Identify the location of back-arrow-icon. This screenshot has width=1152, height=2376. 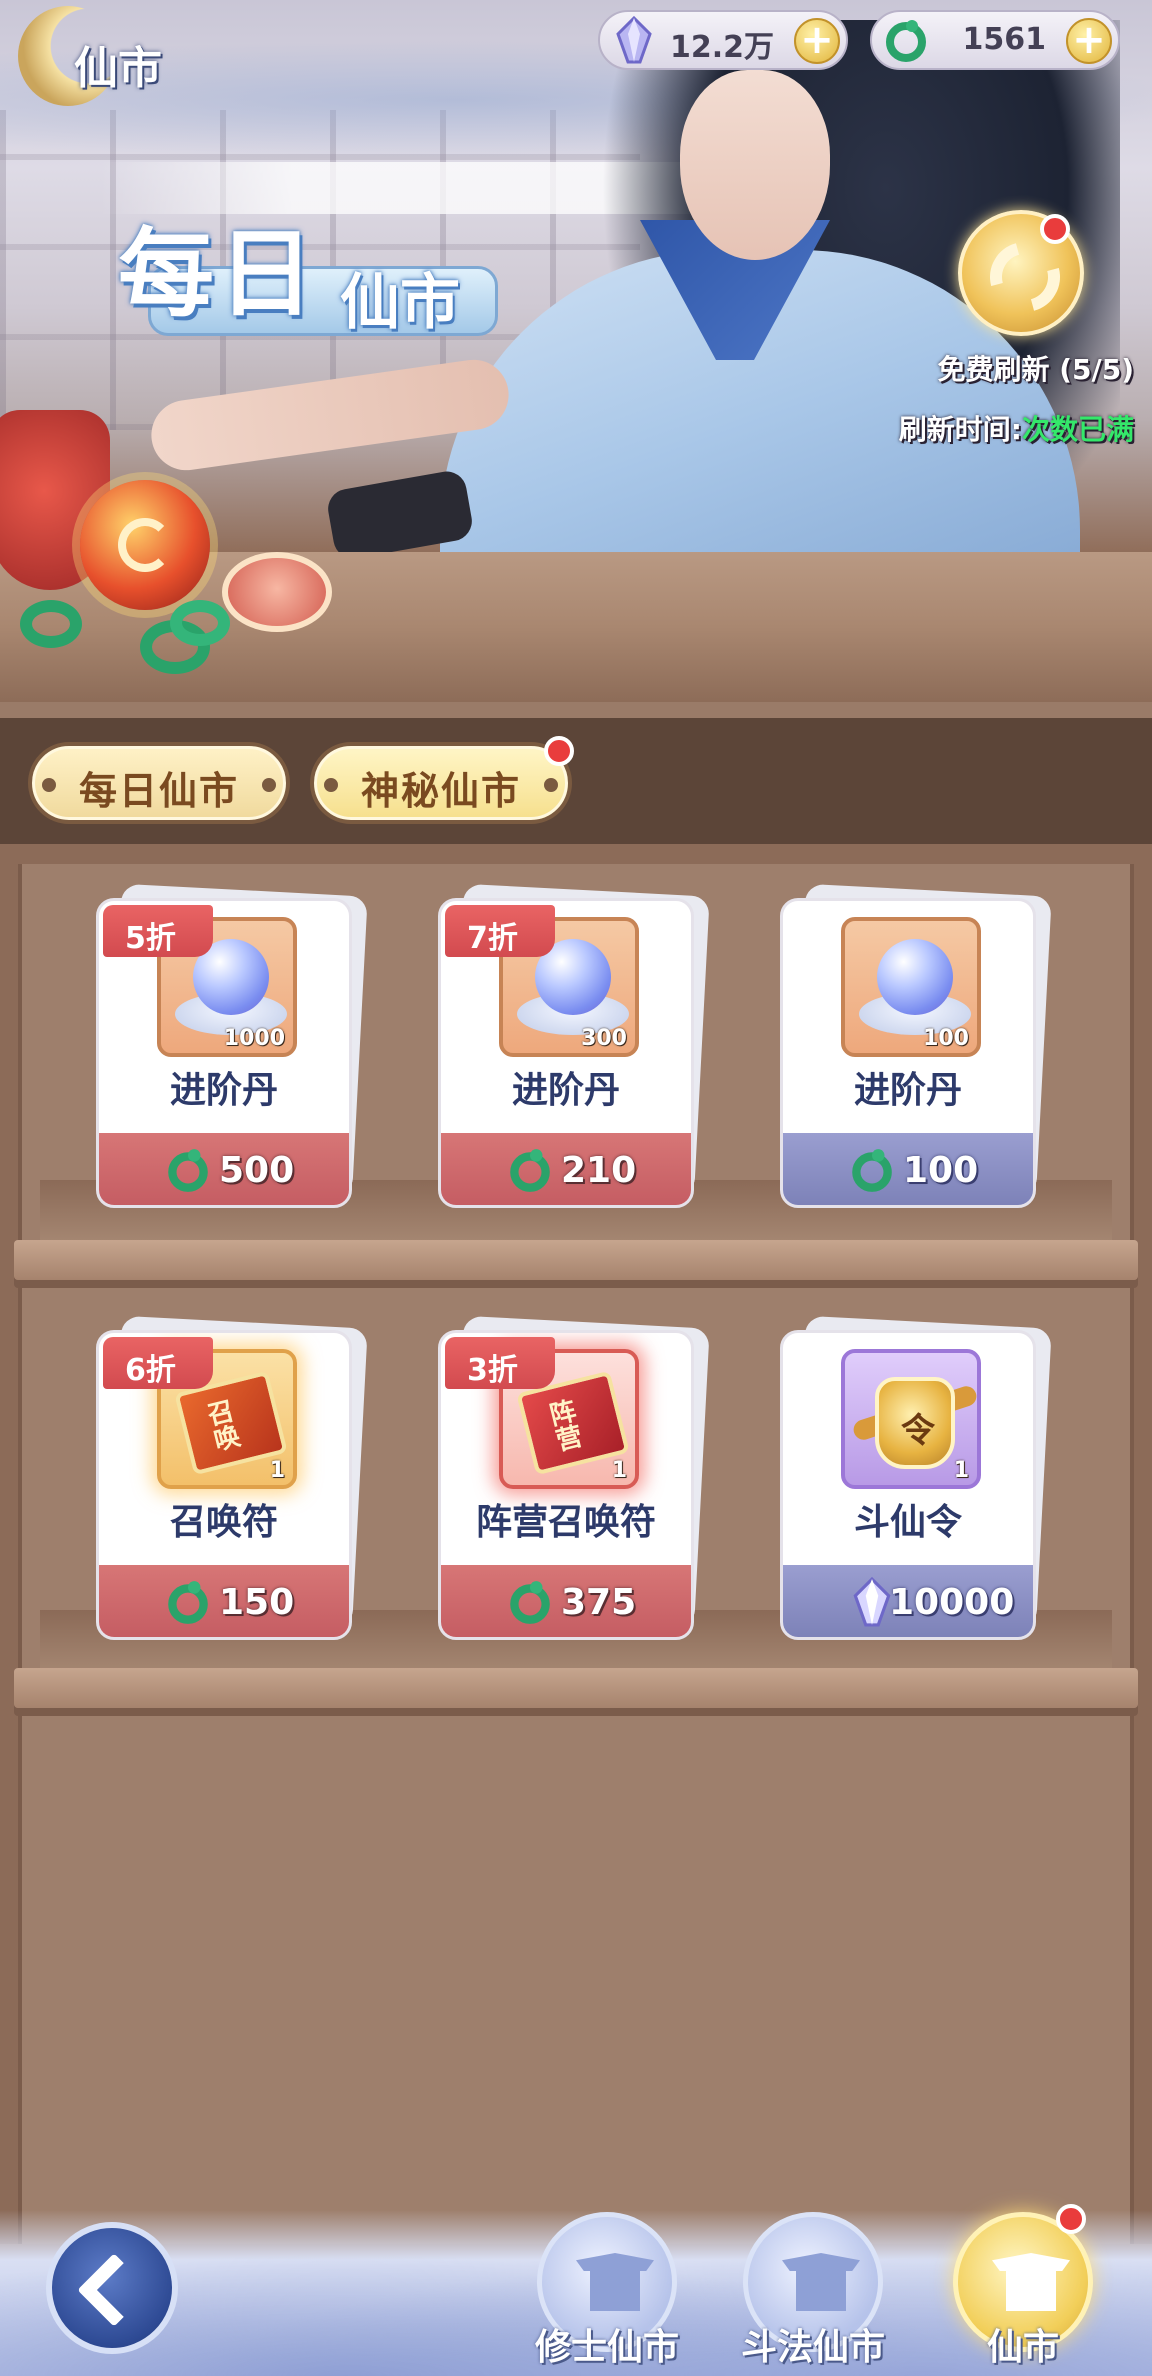
(114, 2290).